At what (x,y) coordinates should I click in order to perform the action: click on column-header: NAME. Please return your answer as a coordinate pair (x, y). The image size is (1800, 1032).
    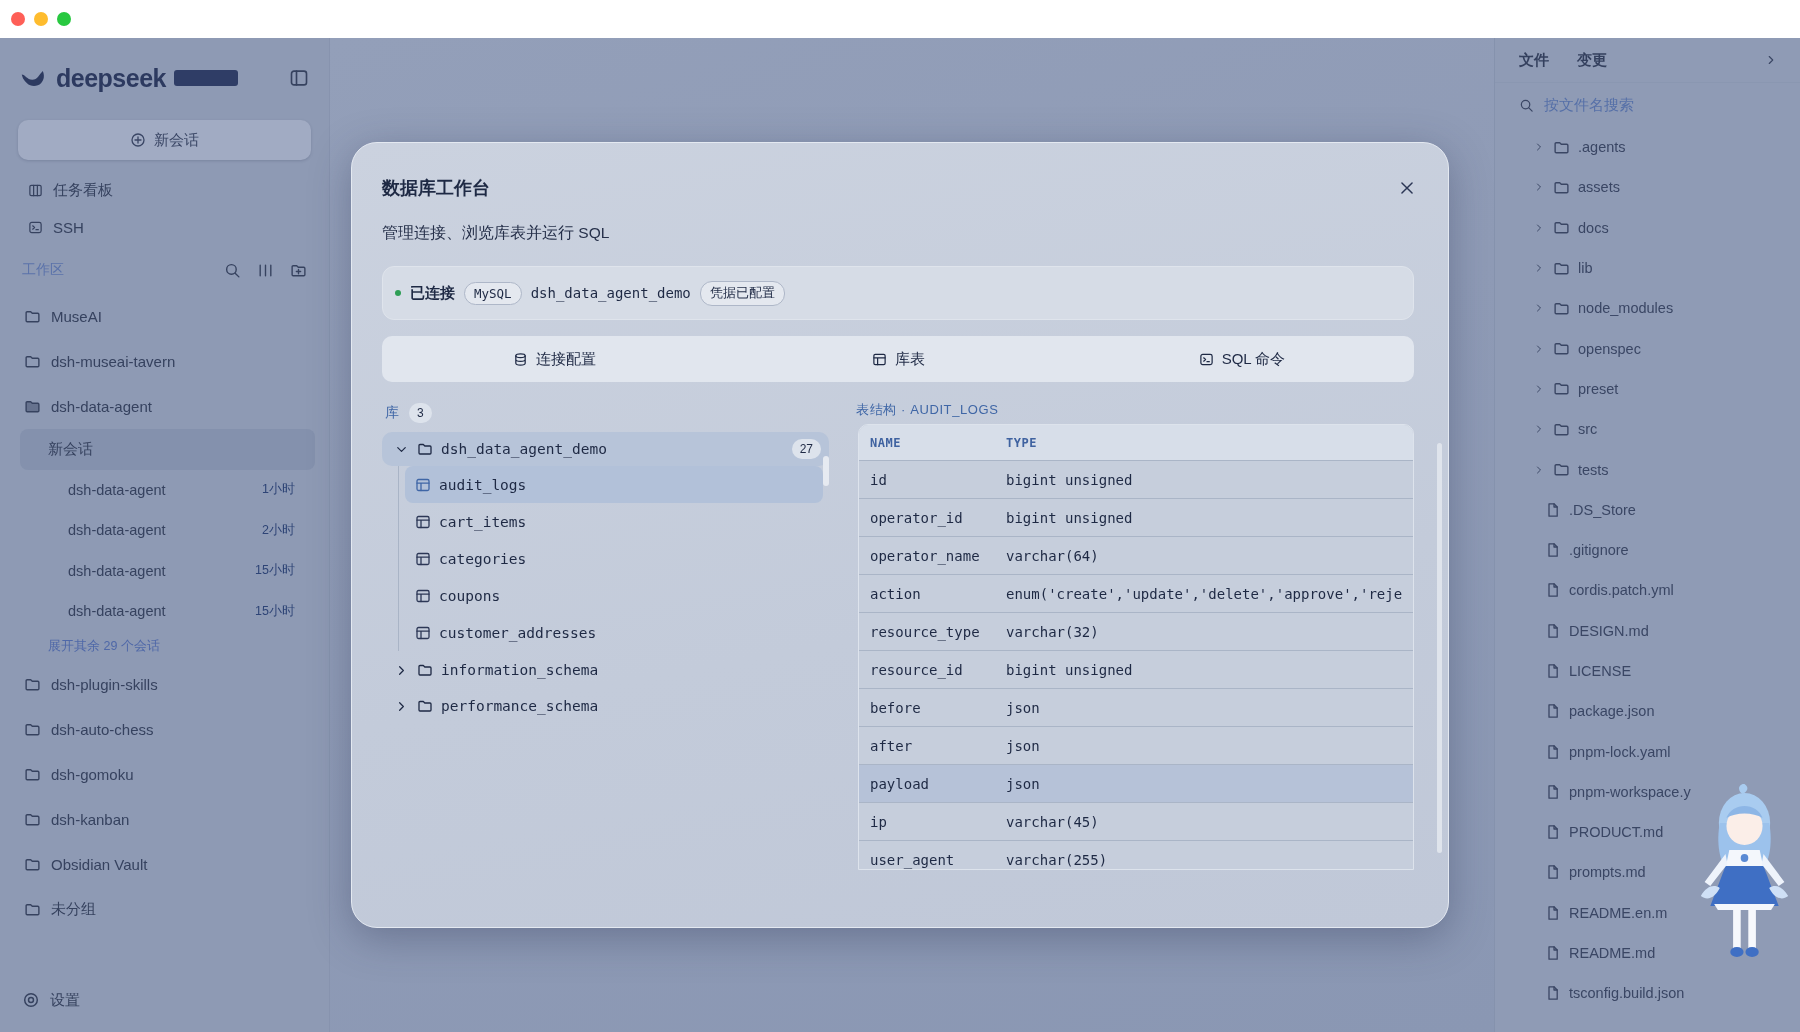
    Looking at the image, I should click on (886, 442).